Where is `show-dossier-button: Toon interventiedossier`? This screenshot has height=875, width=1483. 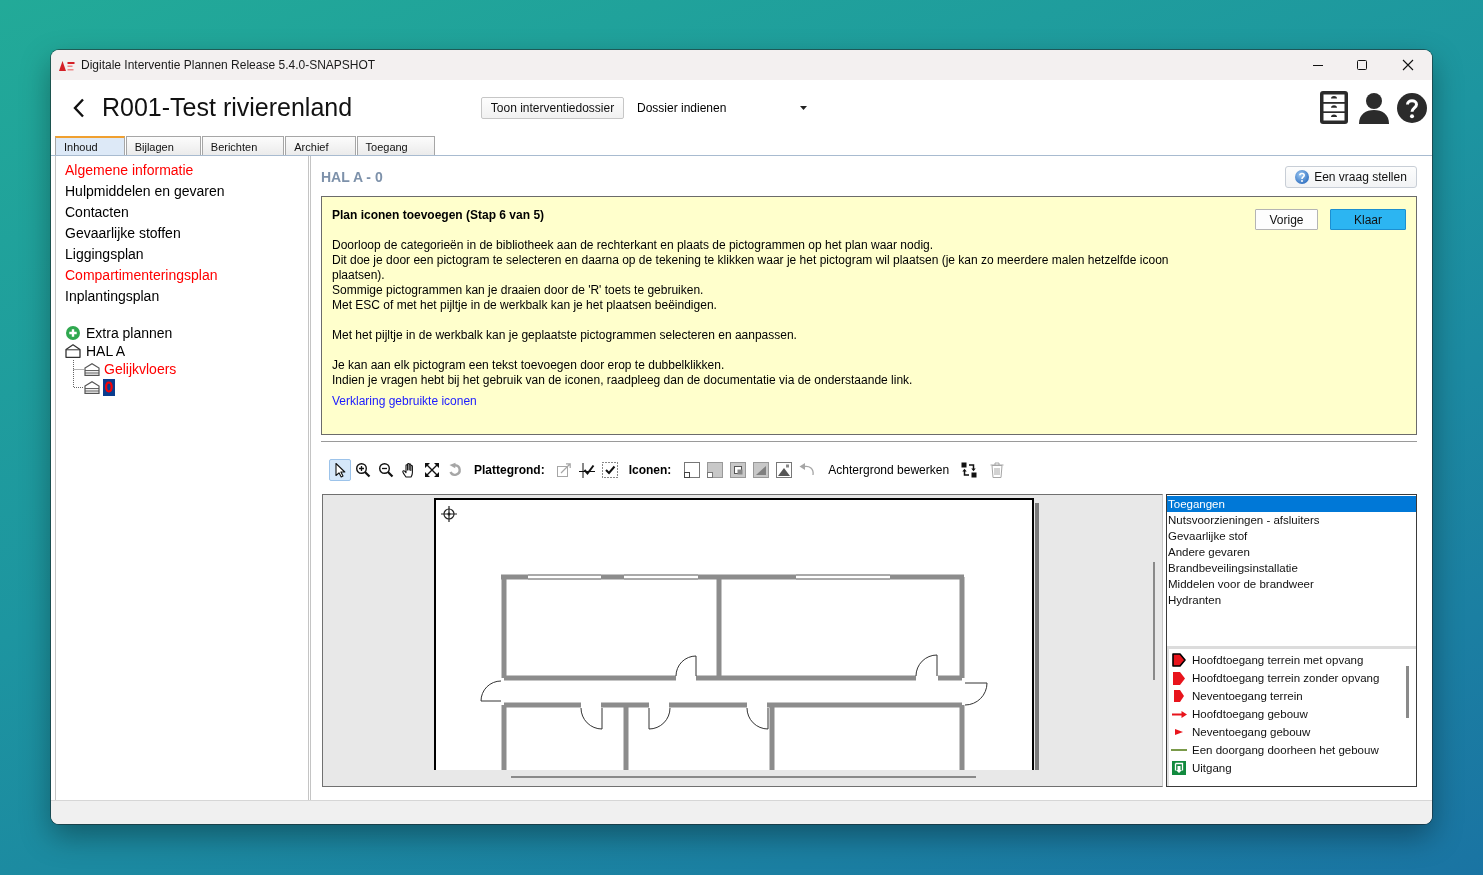 show-dossier-button: Toon interventiedossier is located at coordinates (552, 107).